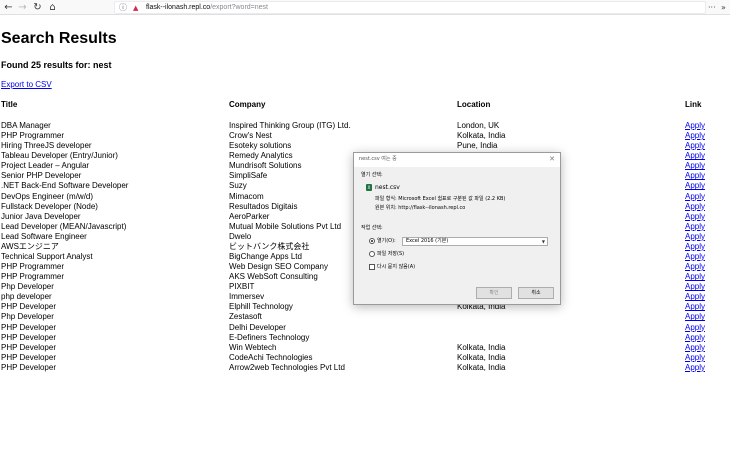 Image resolution: width=730 pixels, height=476 pixels. Describe the element at coordinates (253, 347) in the screenshot. I see `result-company: Win Webtech` at that location.